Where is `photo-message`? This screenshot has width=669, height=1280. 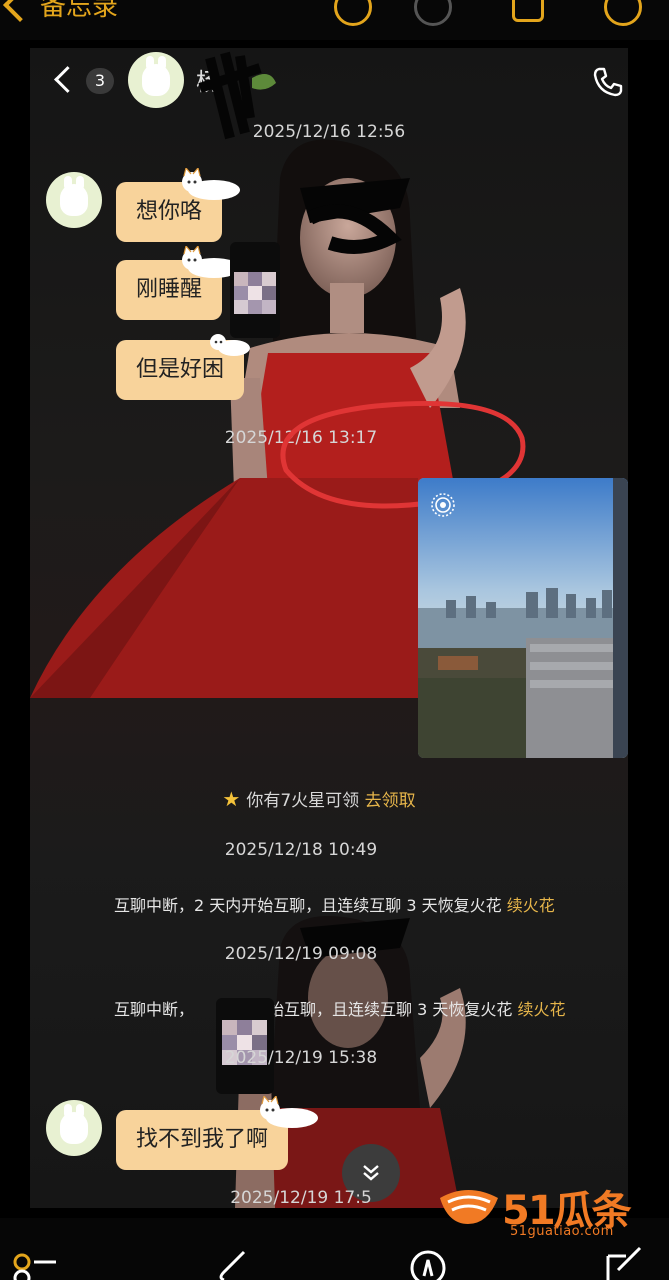 photo-message is located at coordinates (523, 618).